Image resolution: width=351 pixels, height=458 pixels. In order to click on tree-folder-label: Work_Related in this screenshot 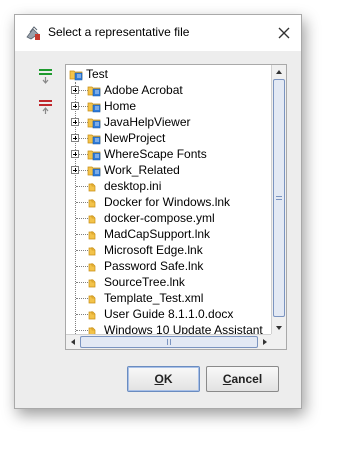, I will do `click(142, 170)`.